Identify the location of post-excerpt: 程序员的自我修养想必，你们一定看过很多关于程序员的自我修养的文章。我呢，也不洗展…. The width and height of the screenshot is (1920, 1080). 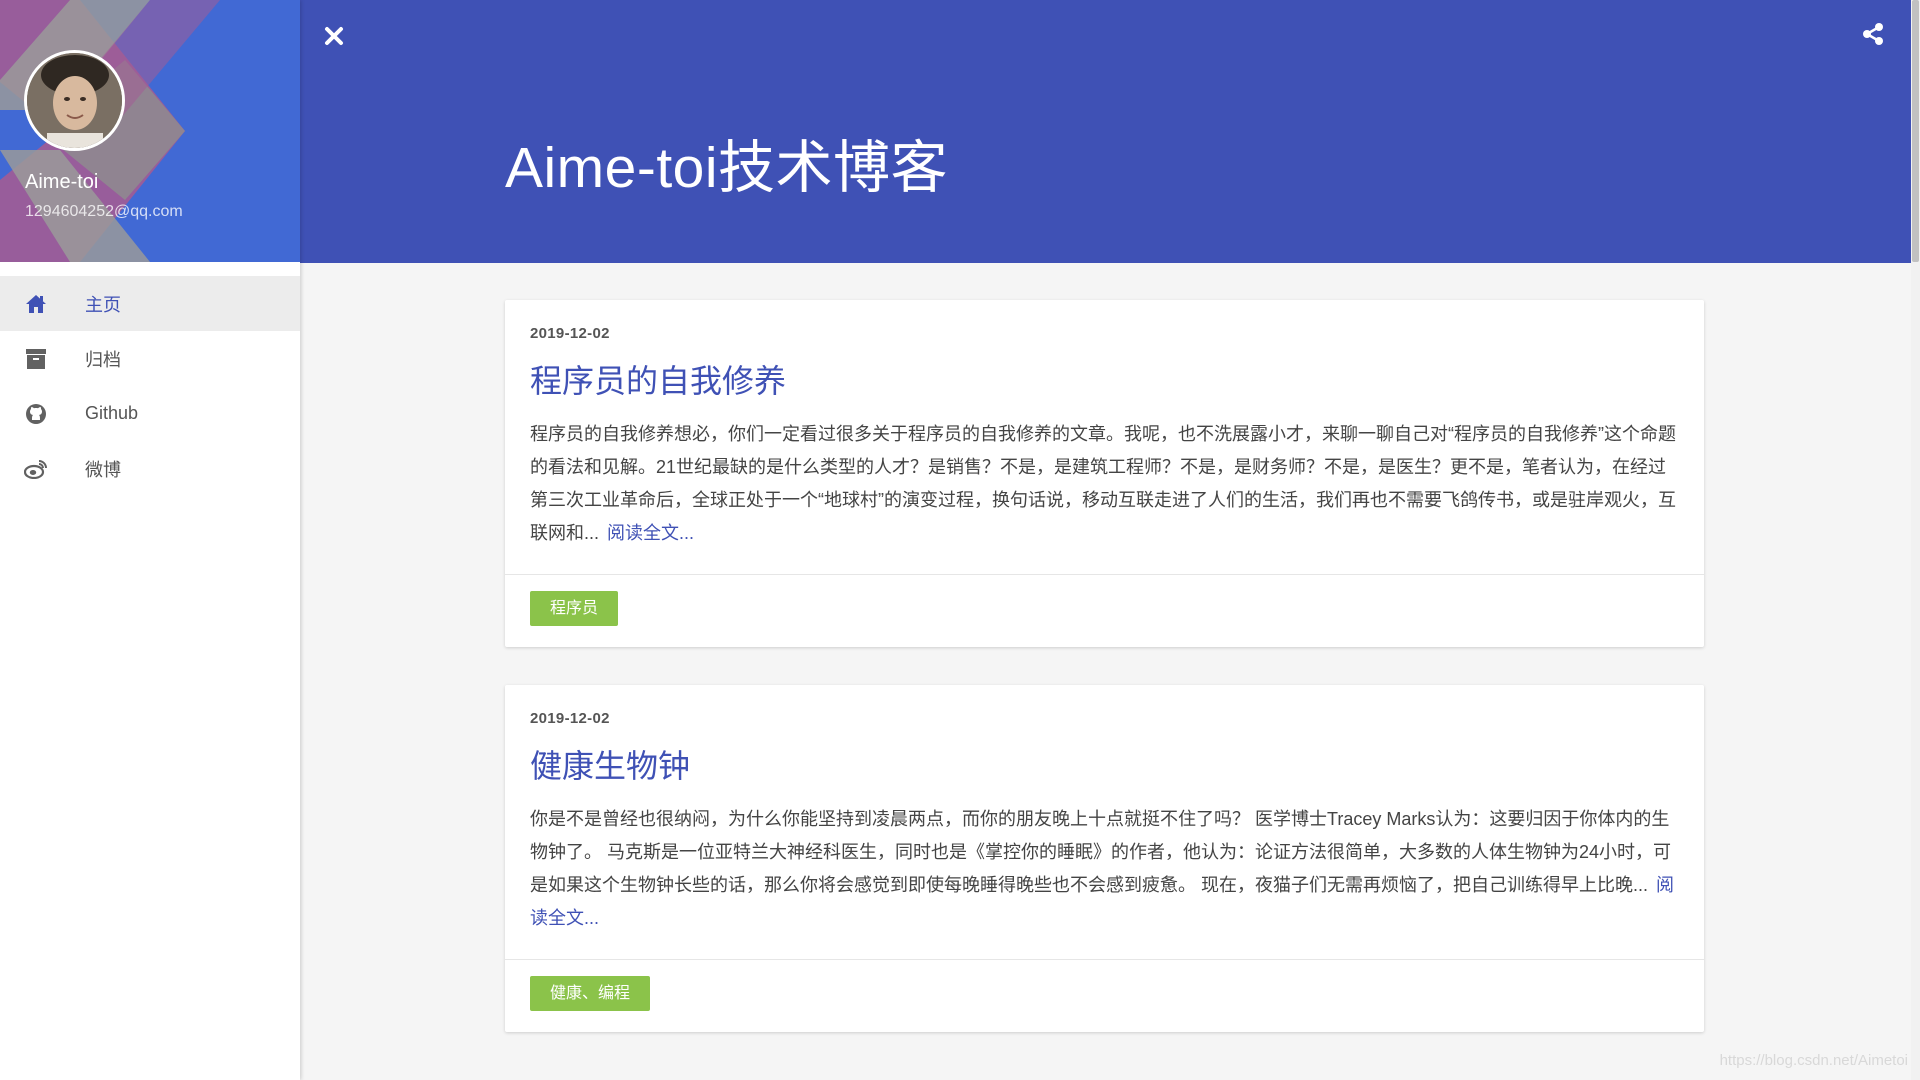
(1104, 484).